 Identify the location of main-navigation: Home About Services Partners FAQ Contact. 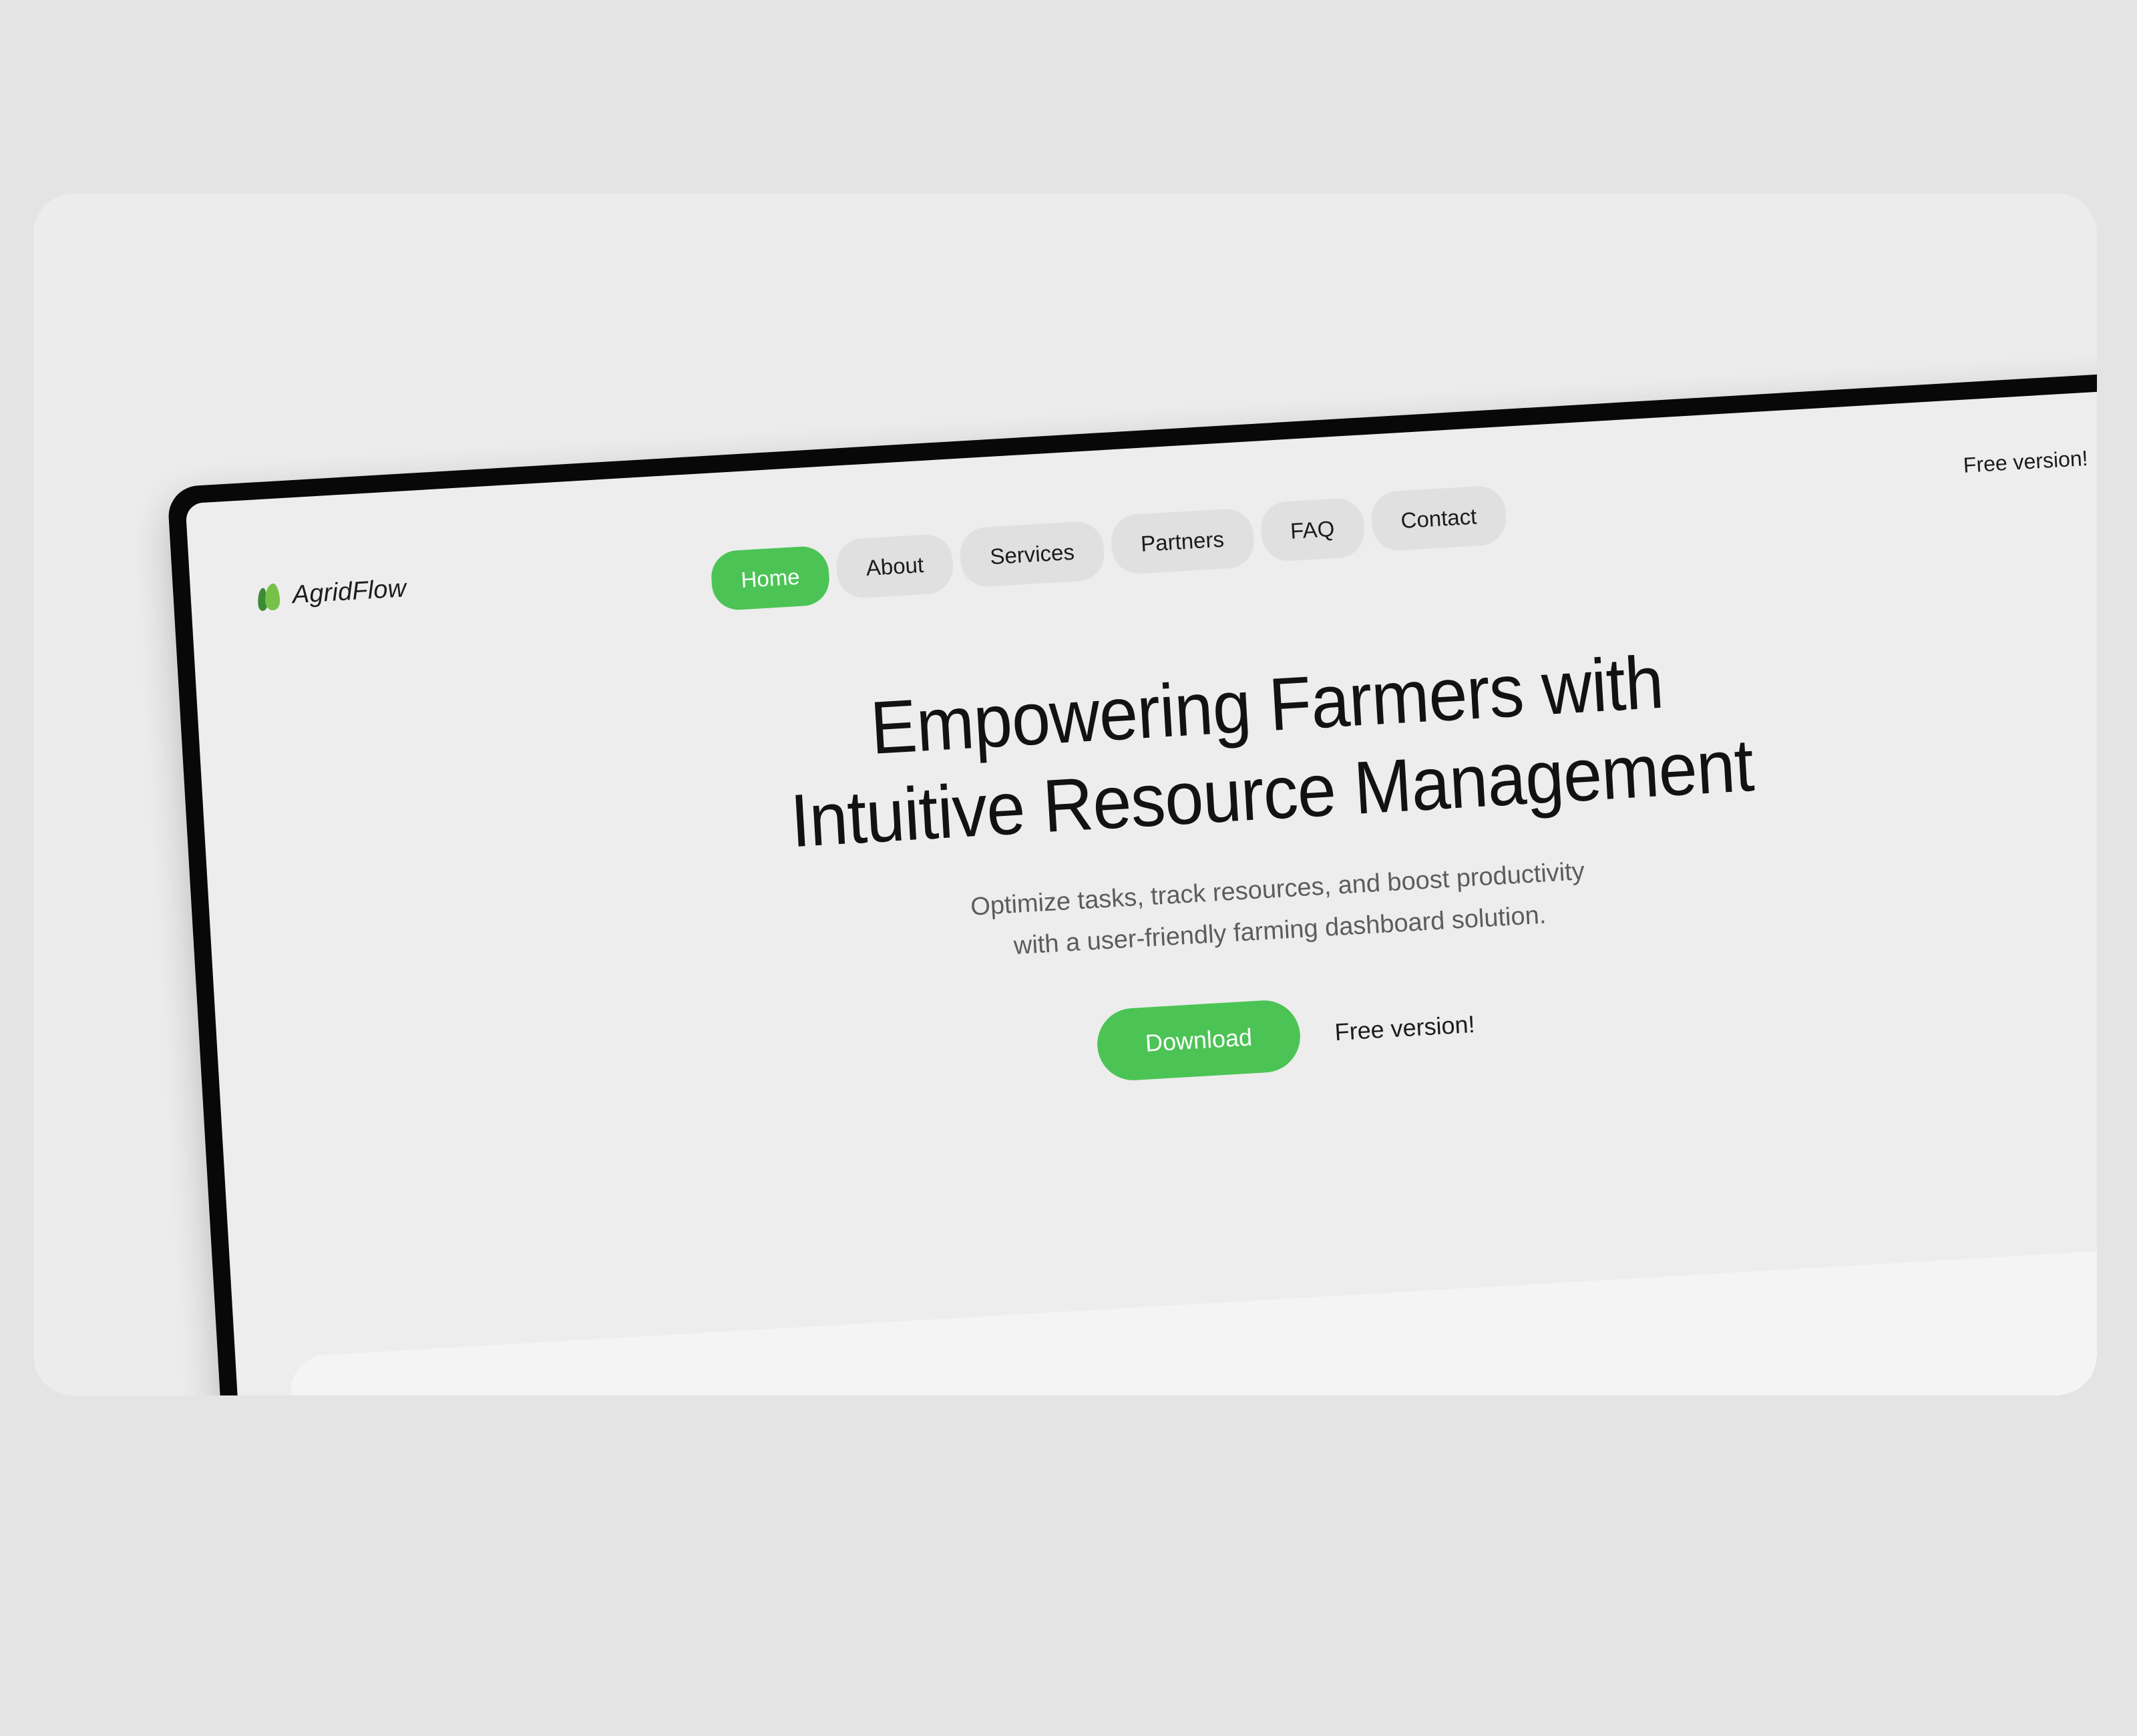
(1109, 548).